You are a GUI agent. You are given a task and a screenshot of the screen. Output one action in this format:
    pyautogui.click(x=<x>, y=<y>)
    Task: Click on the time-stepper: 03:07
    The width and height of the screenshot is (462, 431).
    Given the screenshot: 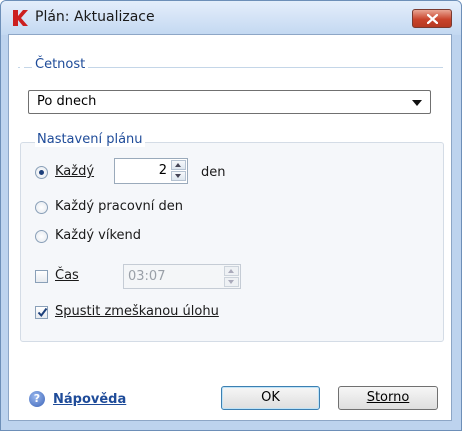 What is the action you would take?
    pyautogui.click(x=182, y=276)
    